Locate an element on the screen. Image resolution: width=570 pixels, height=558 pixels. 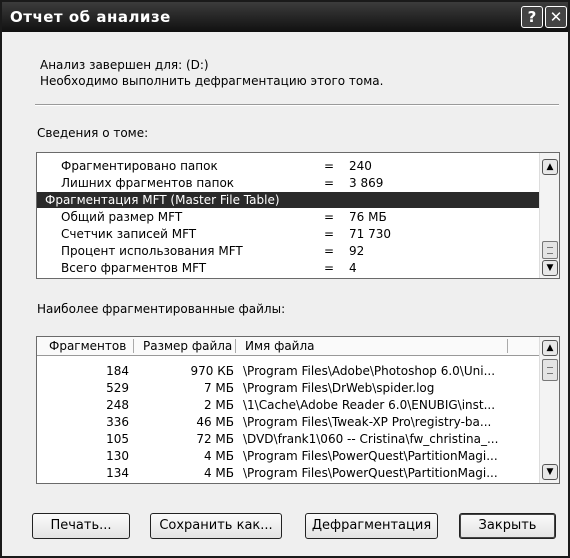
cell-fragments: 130 is located at coordinates (117, 456).